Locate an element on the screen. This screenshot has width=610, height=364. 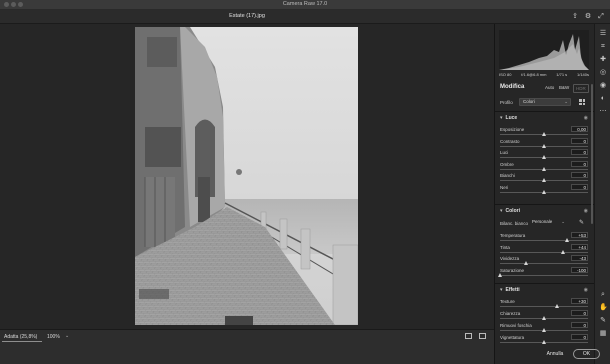
slider-luce-2: Luci 0 is located at coordinates (544, 155).